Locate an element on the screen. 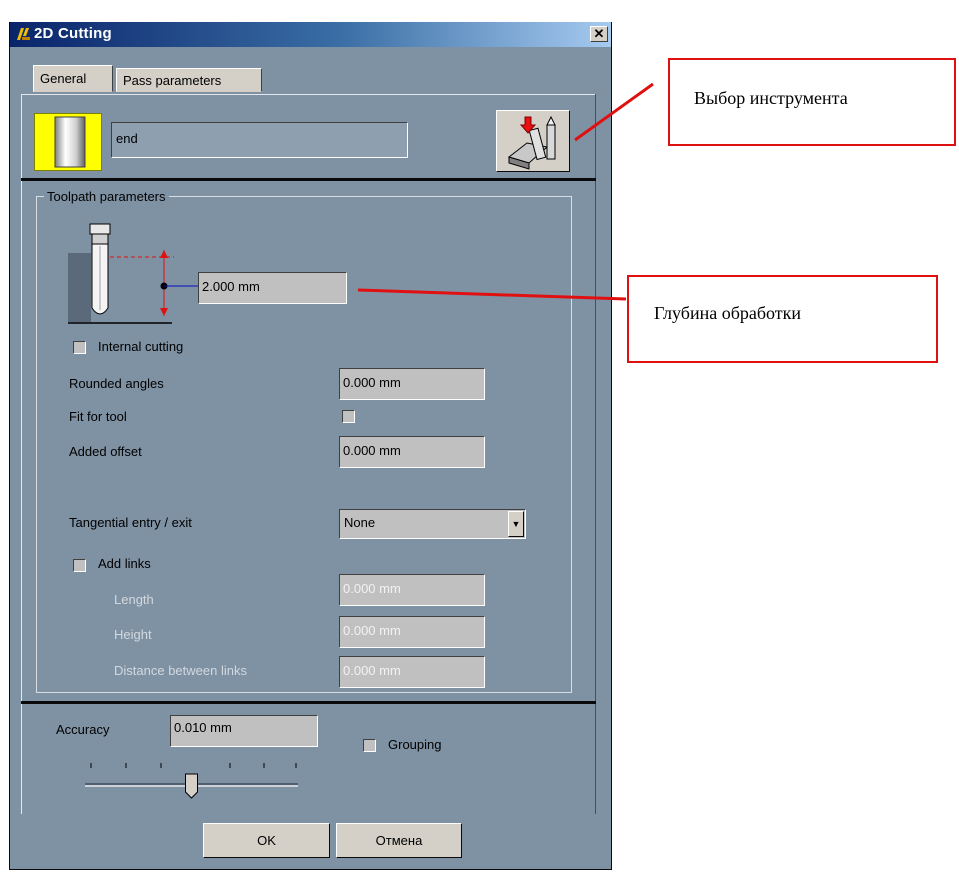 This screenshot has width=959, height=872. add-links-label: Add links is located at coordinates (124, 563).